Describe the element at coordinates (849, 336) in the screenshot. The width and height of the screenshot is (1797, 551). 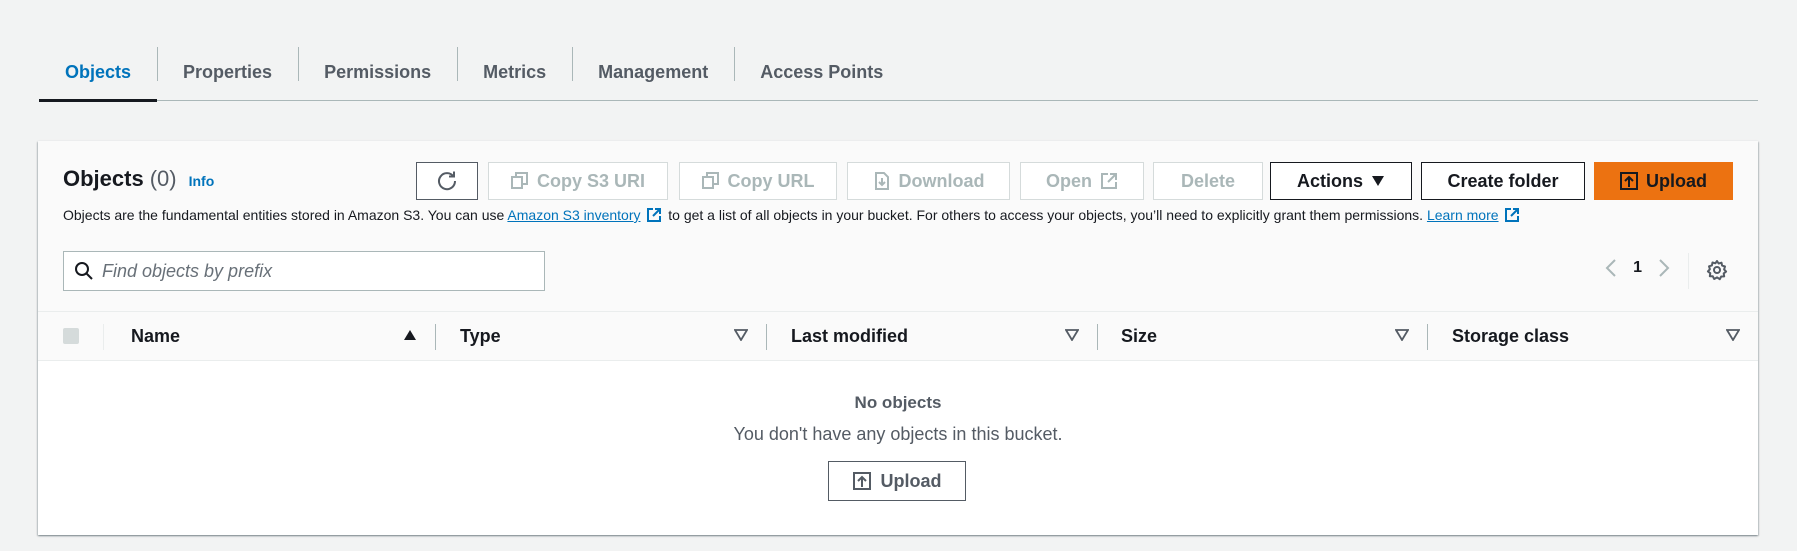
I see `column-header-last-modified: Last modified` at that location.